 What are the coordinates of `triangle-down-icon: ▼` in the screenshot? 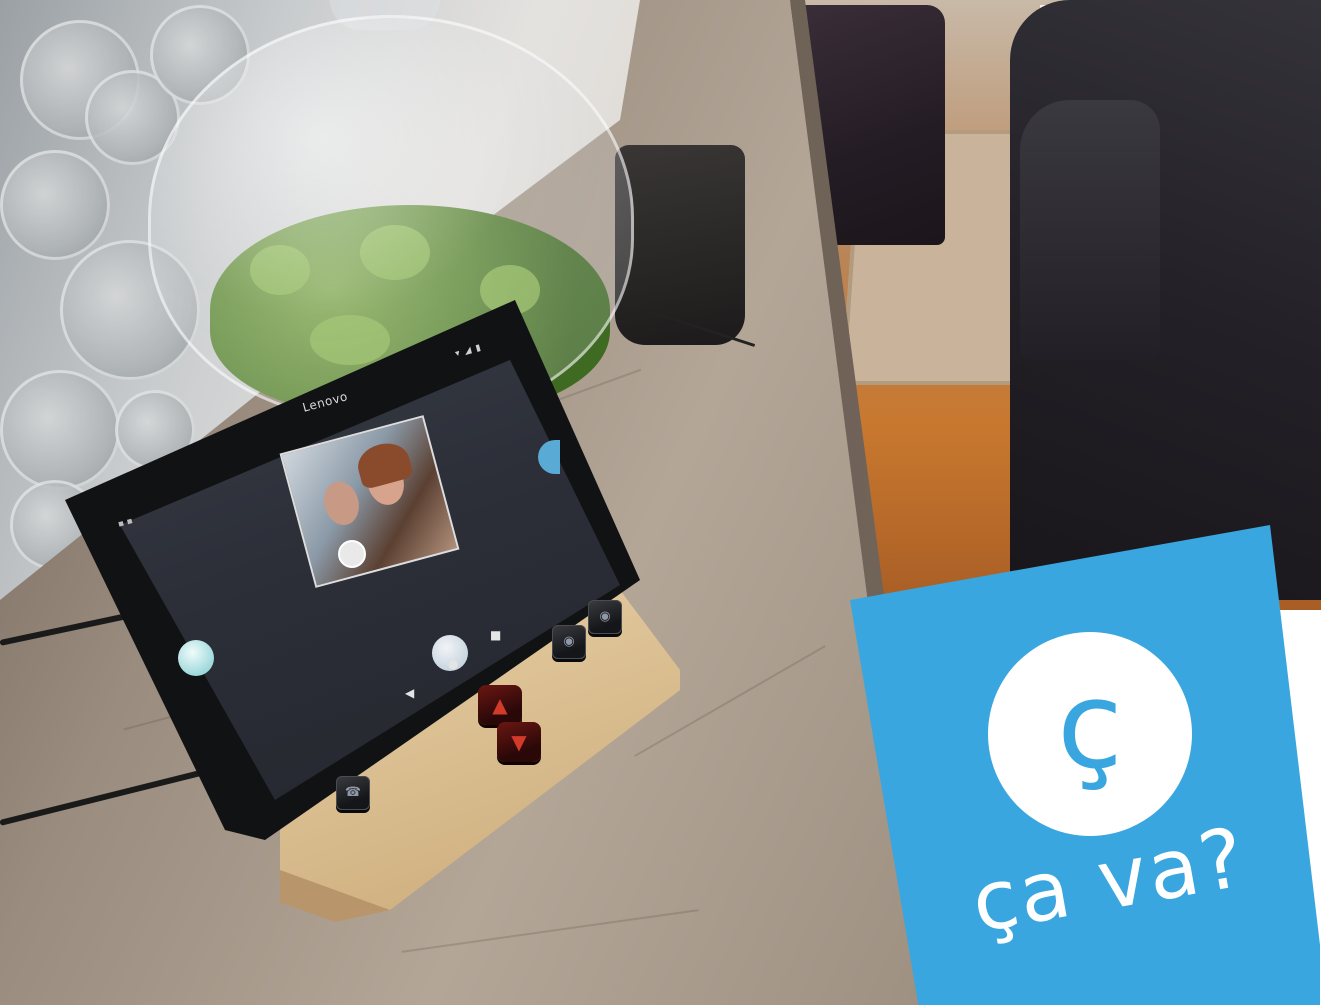 It's located at (519, 742).